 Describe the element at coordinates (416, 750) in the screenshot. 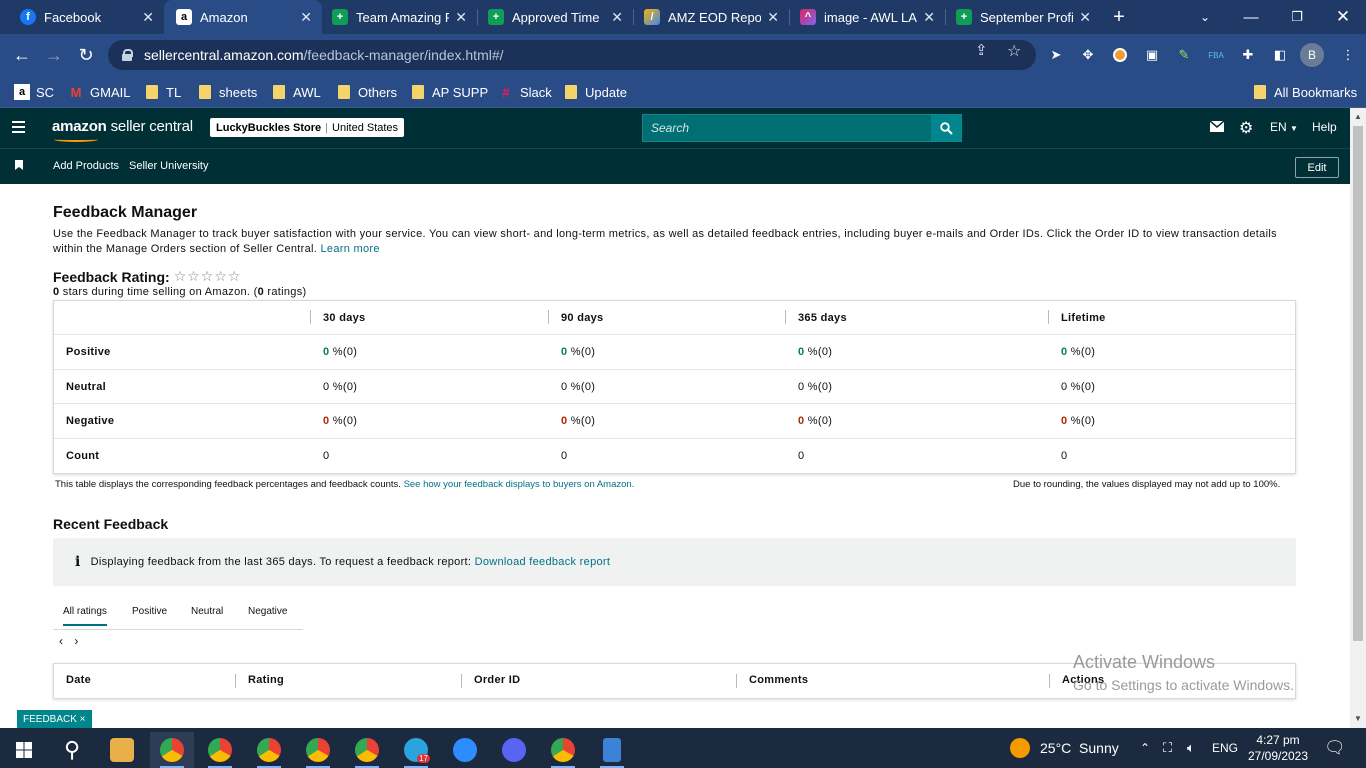

I see `telegram-icon: 17` at that location.